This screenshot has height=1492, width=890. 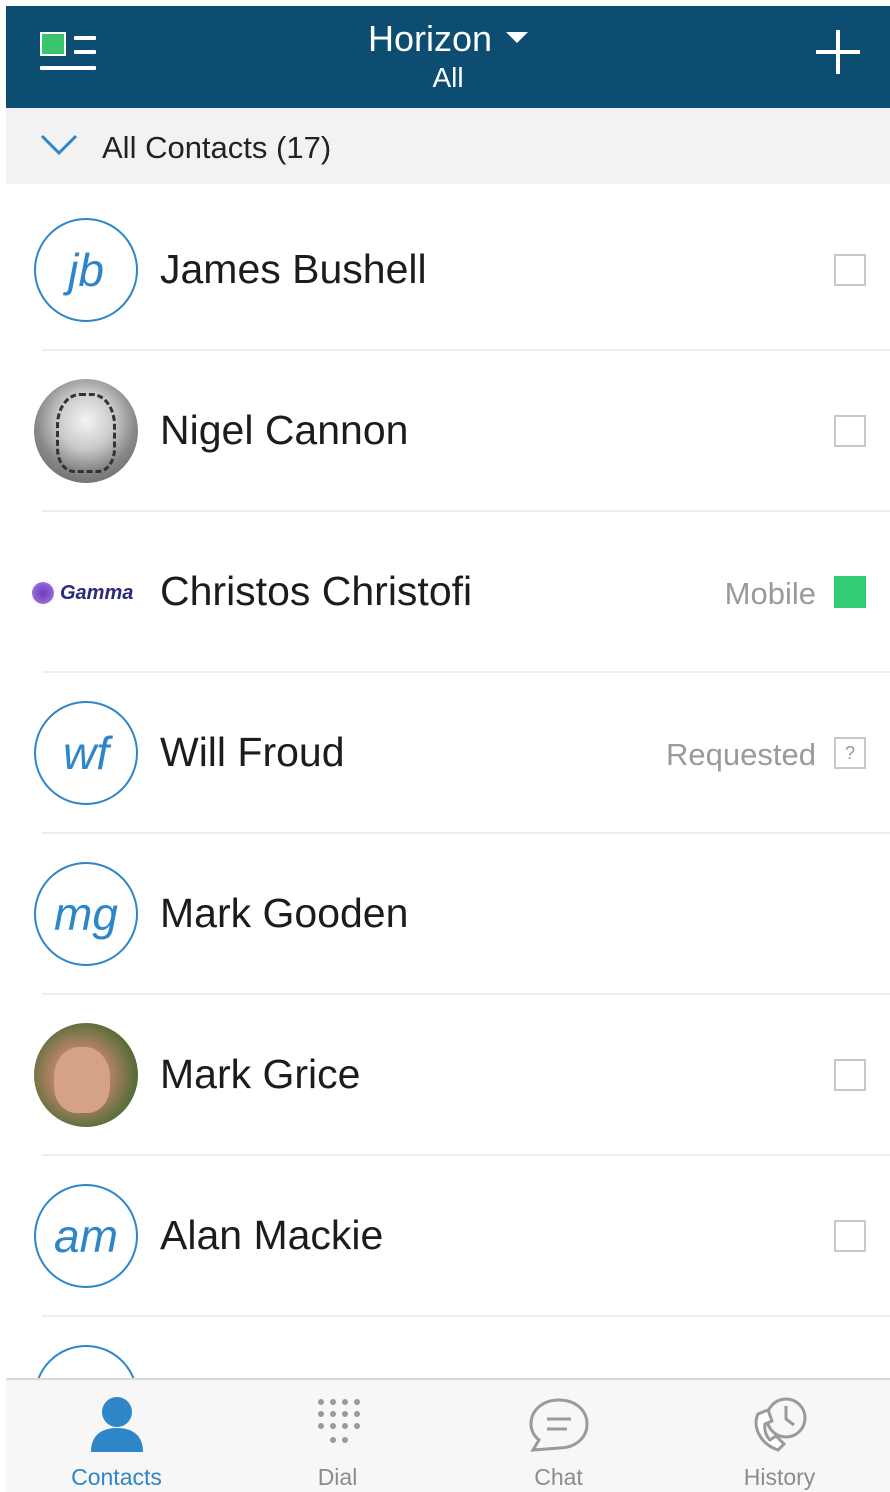 I want to click on tab-label: History, so click(x=779, y=1477).